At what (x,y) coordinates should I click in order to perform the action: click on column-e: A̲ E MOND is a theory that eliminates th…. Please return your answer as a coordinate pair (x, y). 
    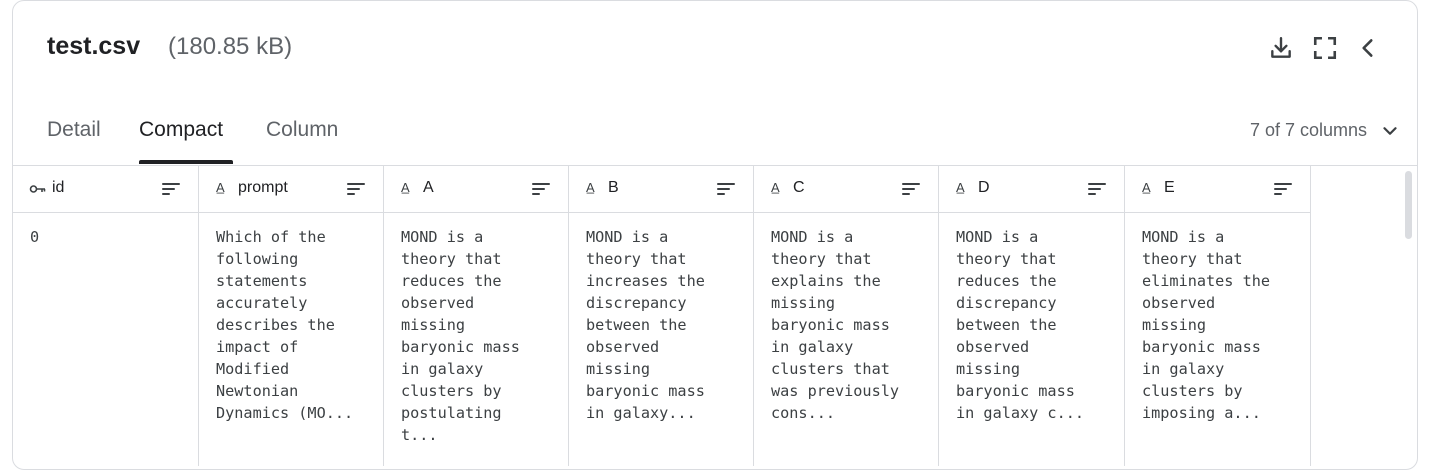
    Looking at the image, I should click on (1218, 316).